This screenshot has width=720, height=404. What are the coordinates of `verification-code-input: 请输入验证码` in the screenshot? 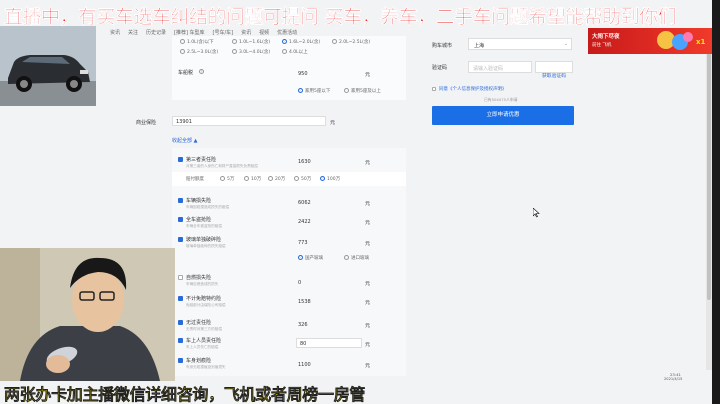 It's located at (500, 67).